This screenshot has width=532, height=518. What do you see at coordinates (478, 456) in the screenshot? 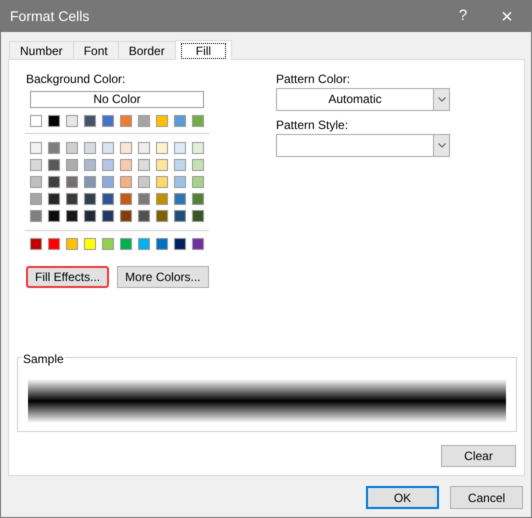
I see `clear-button: Clear` at bounding box center [478, 456].